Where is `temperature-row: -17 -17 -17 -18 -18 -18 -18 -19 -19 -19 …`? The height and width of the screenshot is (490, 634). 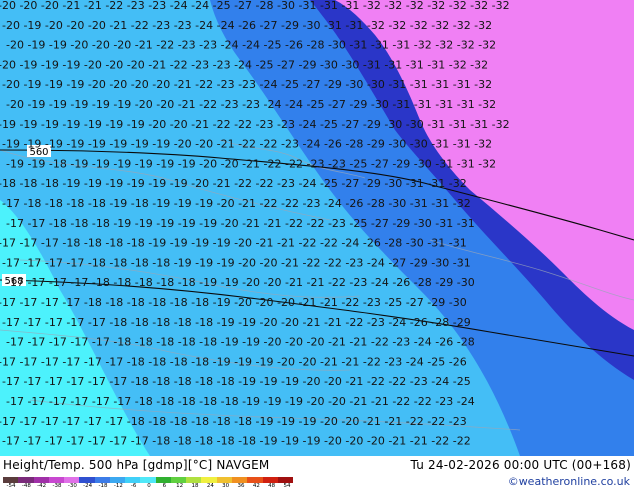
temperature-row: -17 -17 -17 -18 -18 -18 -18 -19 -19 -19 … is located at coordinates (233, 243).